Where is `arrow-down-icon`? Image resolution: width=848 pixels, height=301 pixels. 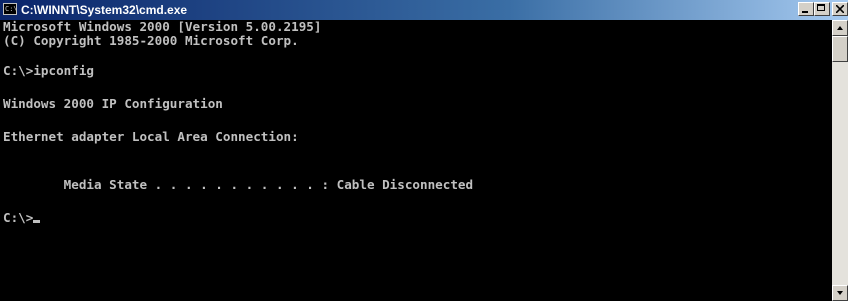
arrow-down-icon is located at coordinates (840, 293).